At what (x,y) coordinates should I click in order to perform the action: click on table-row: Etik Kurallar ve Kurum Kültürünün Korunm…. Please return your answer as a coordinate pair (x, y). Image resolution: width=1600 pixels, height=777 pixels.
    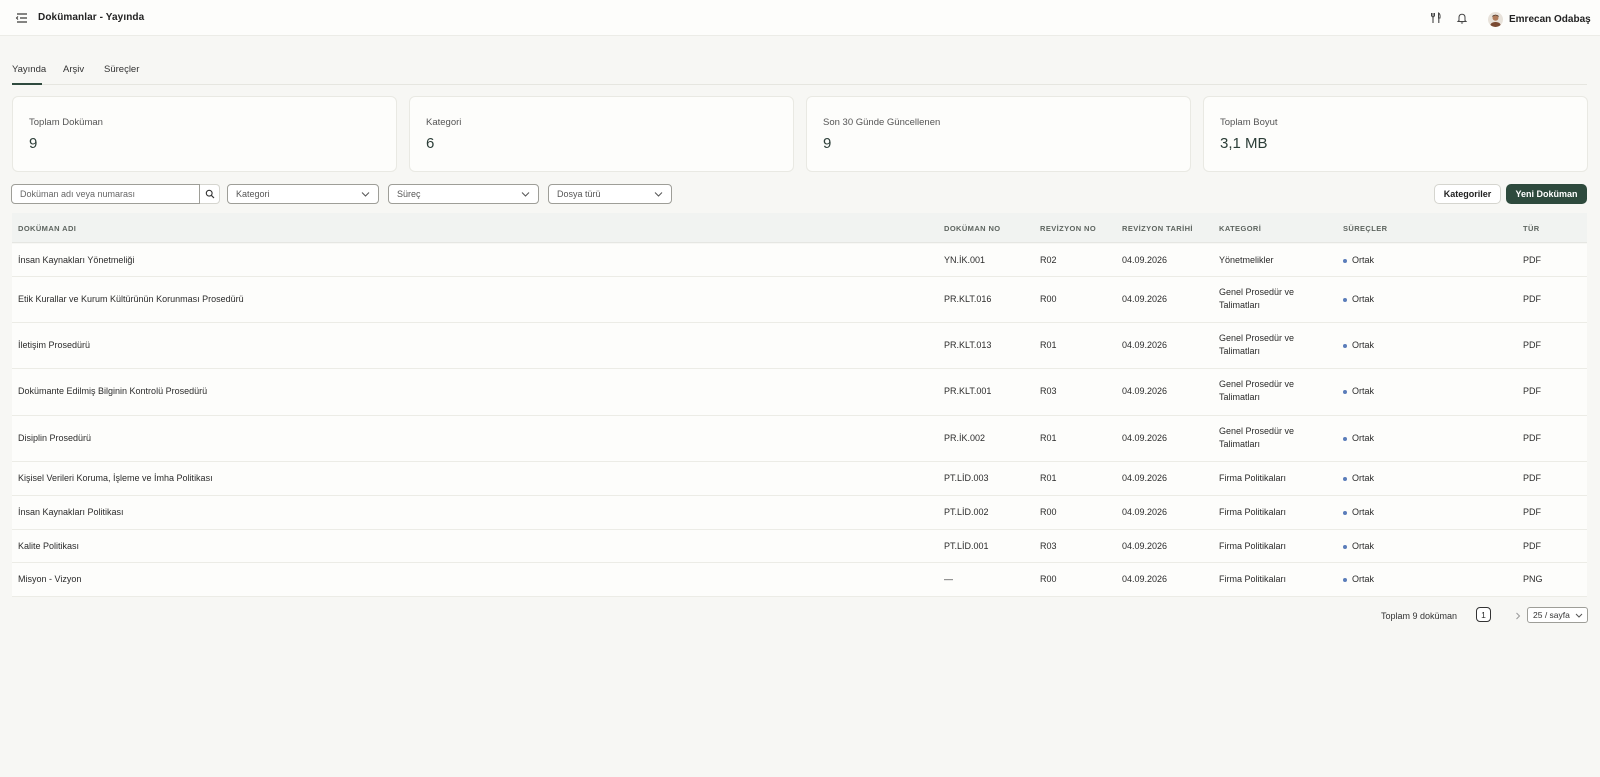
    Looking at the image, I should click on (799, 300).